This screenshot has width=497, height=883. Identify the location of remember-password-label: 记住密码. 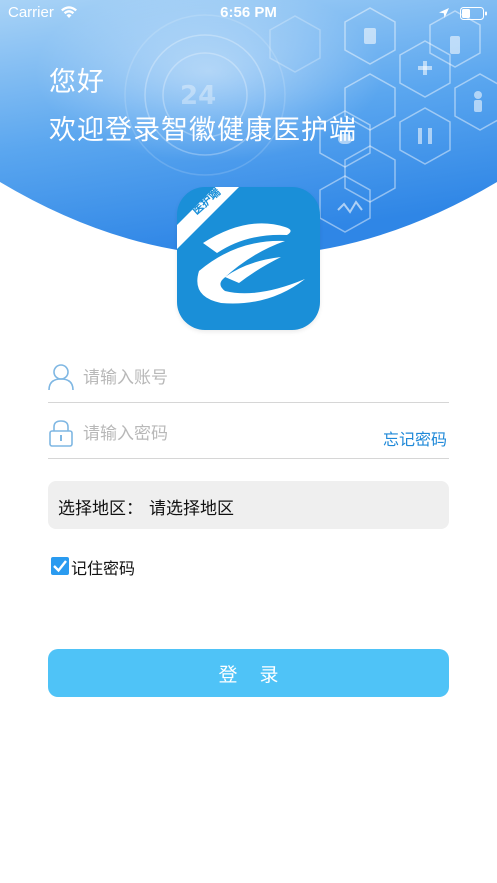
(103, 568).